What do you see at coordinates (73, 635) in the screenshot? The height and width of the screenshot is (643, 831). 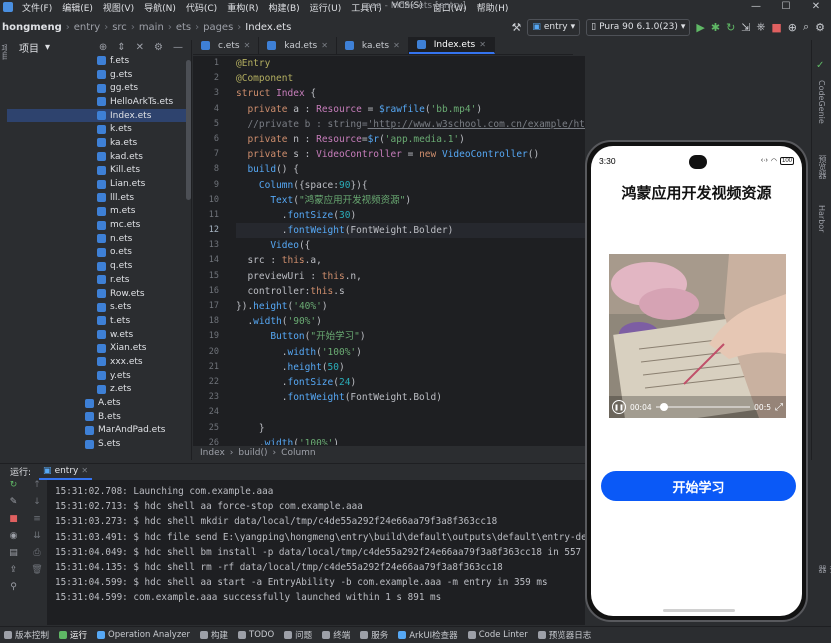 I see `tool-window-button: 运行` at bounding box center [73, 635].